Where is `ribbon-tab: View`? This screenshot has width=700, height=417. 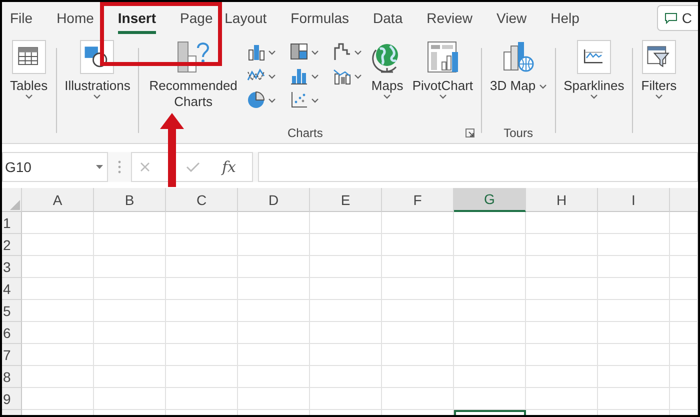 ribbon-tab: View is located at coordinates (511, 18).